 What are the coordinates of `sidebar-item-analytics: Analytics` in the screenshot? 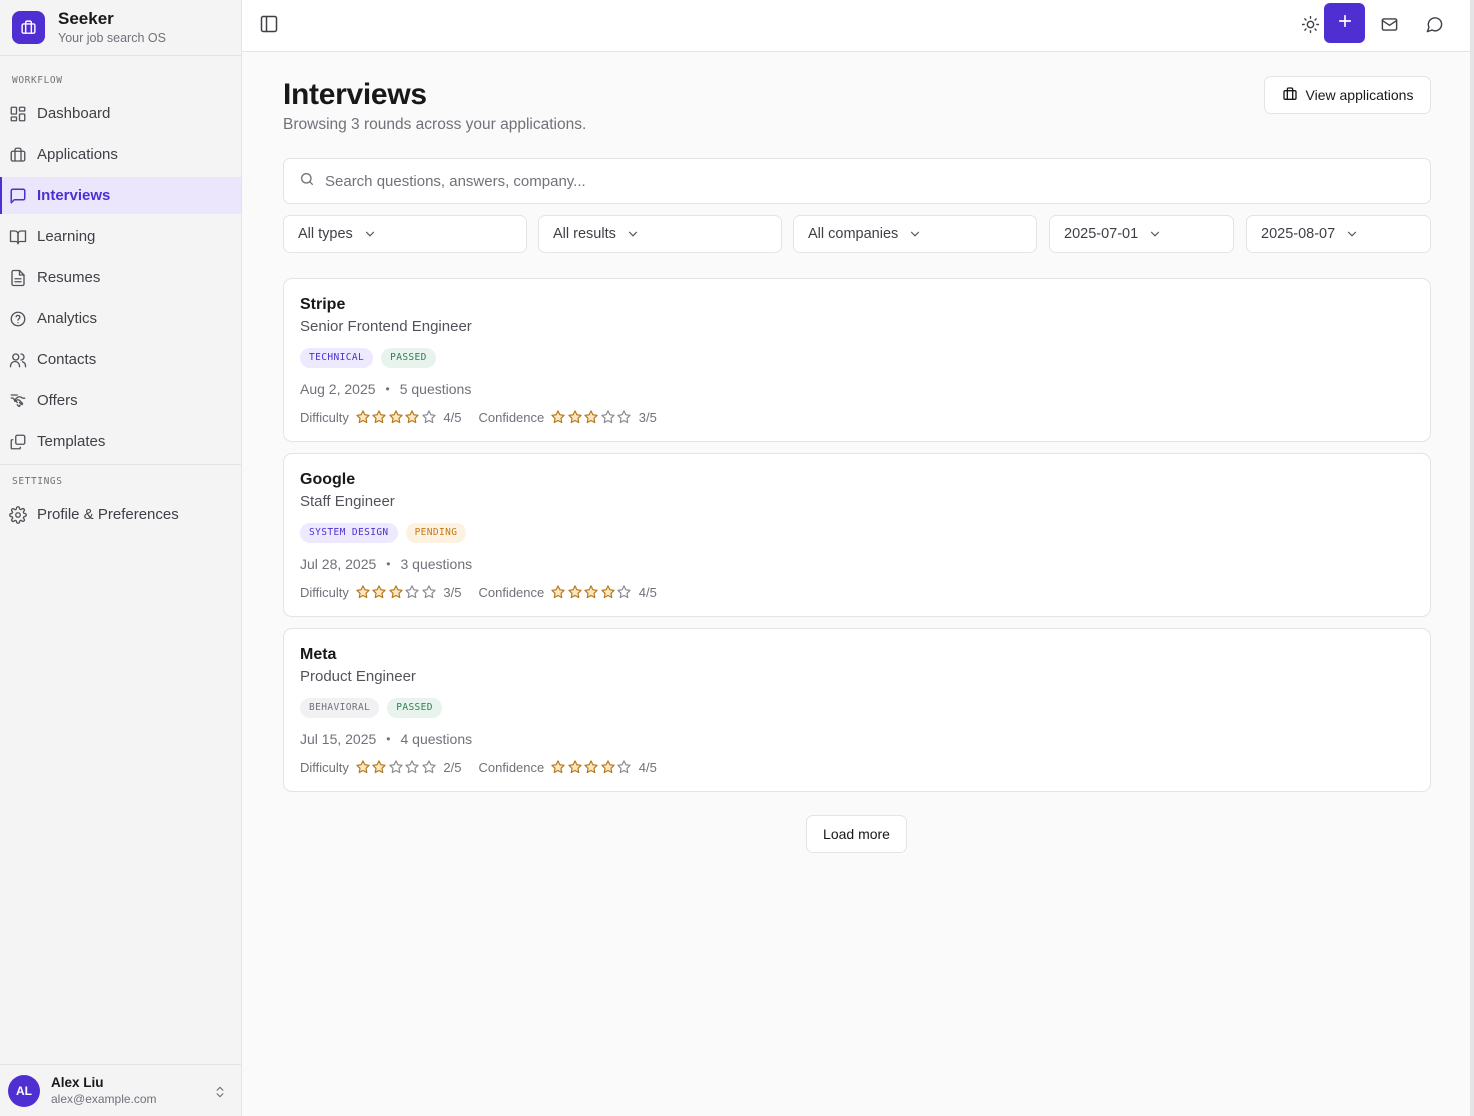 It's located at (120, 318).